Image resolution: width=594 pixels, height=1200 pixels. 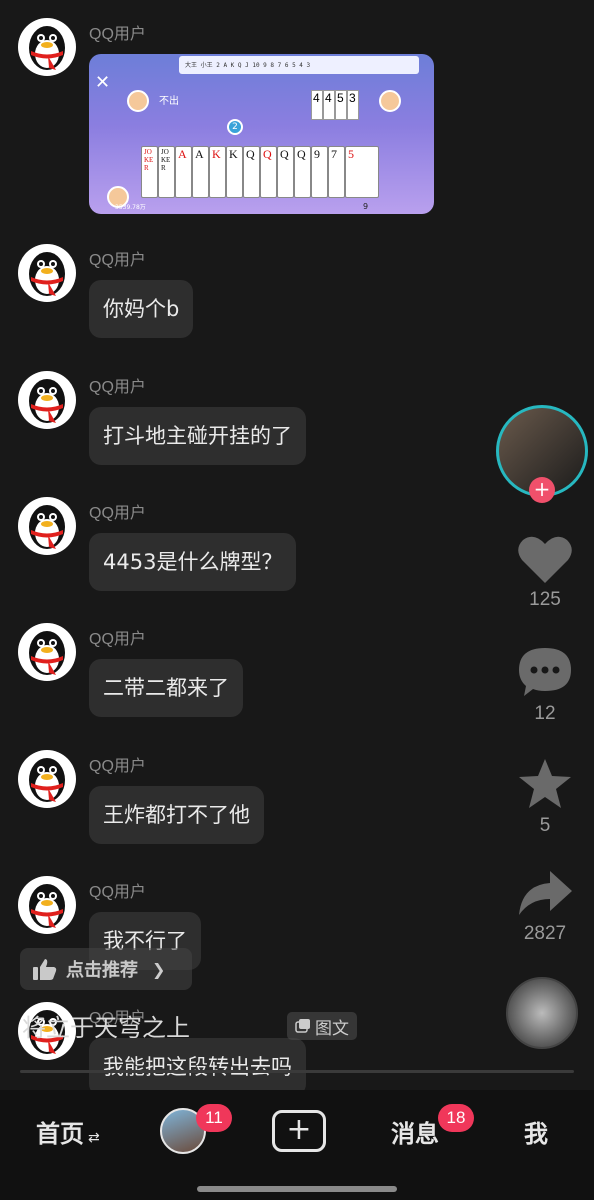 What do you see at coordinates (390, 101) in the screenshot?
I see `player-avatar-right` at bounding box center [390, 101].